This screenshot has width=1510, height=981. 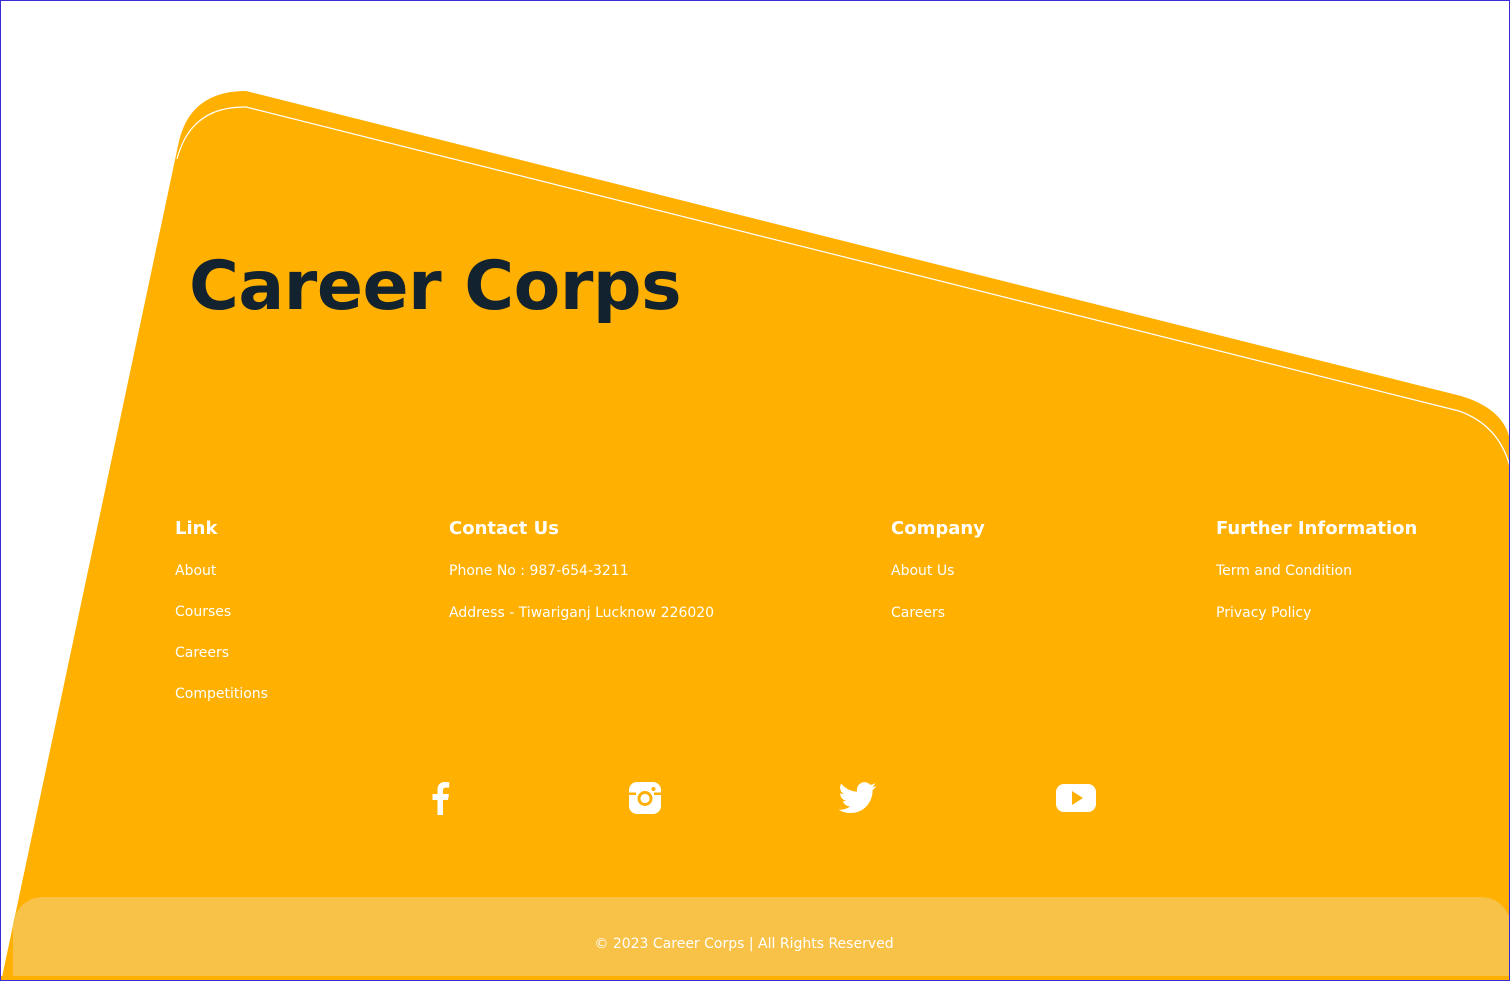 I want to click on bottom-strip, so click(x=755, y=978).